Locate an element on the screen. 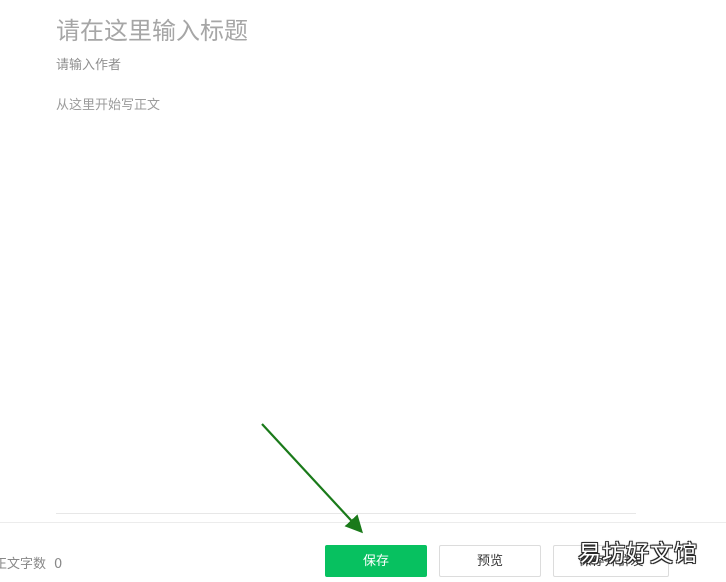 The image size is (726, 582). word-count-value: 0 is located at coordinates (58, 564).